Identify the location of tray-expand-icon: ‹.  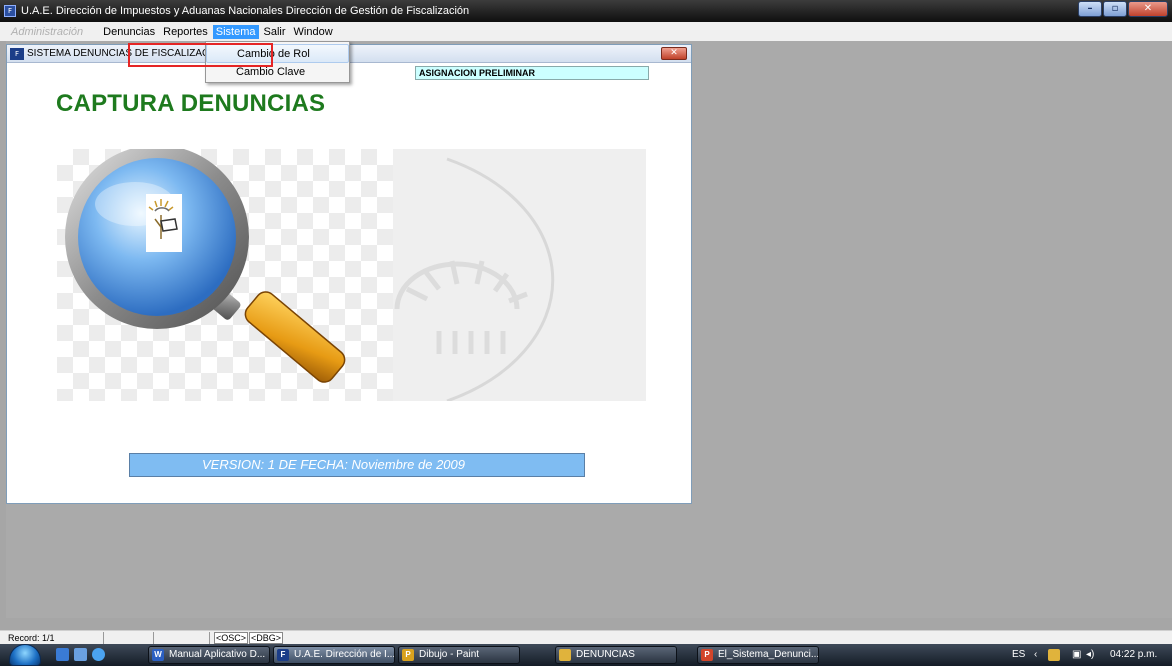
(1035, 654).